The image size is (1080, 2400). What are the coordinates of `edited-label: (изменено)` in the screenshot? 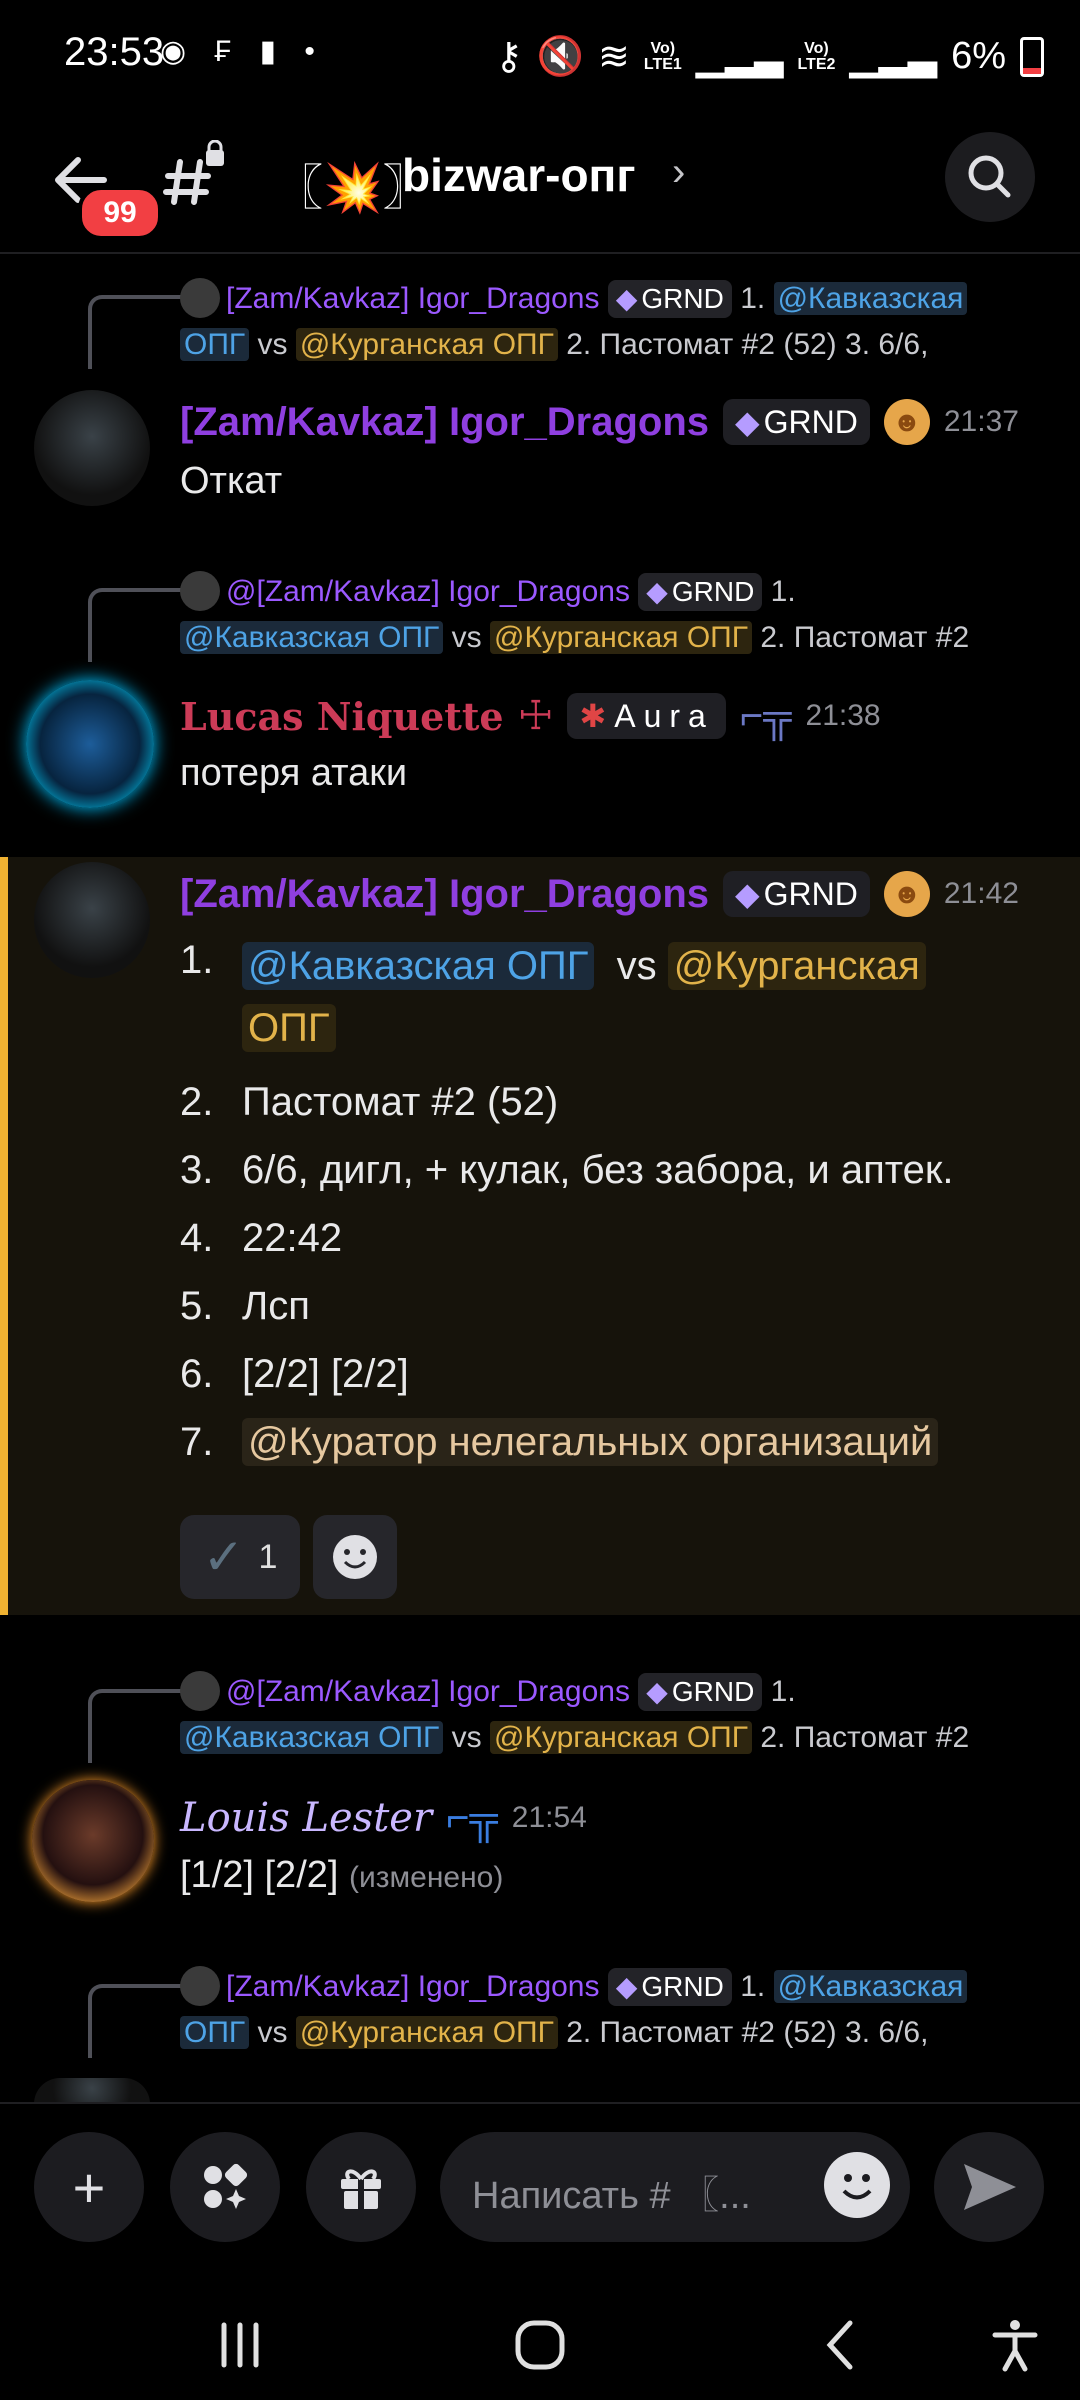 It's located at (426, 1877).